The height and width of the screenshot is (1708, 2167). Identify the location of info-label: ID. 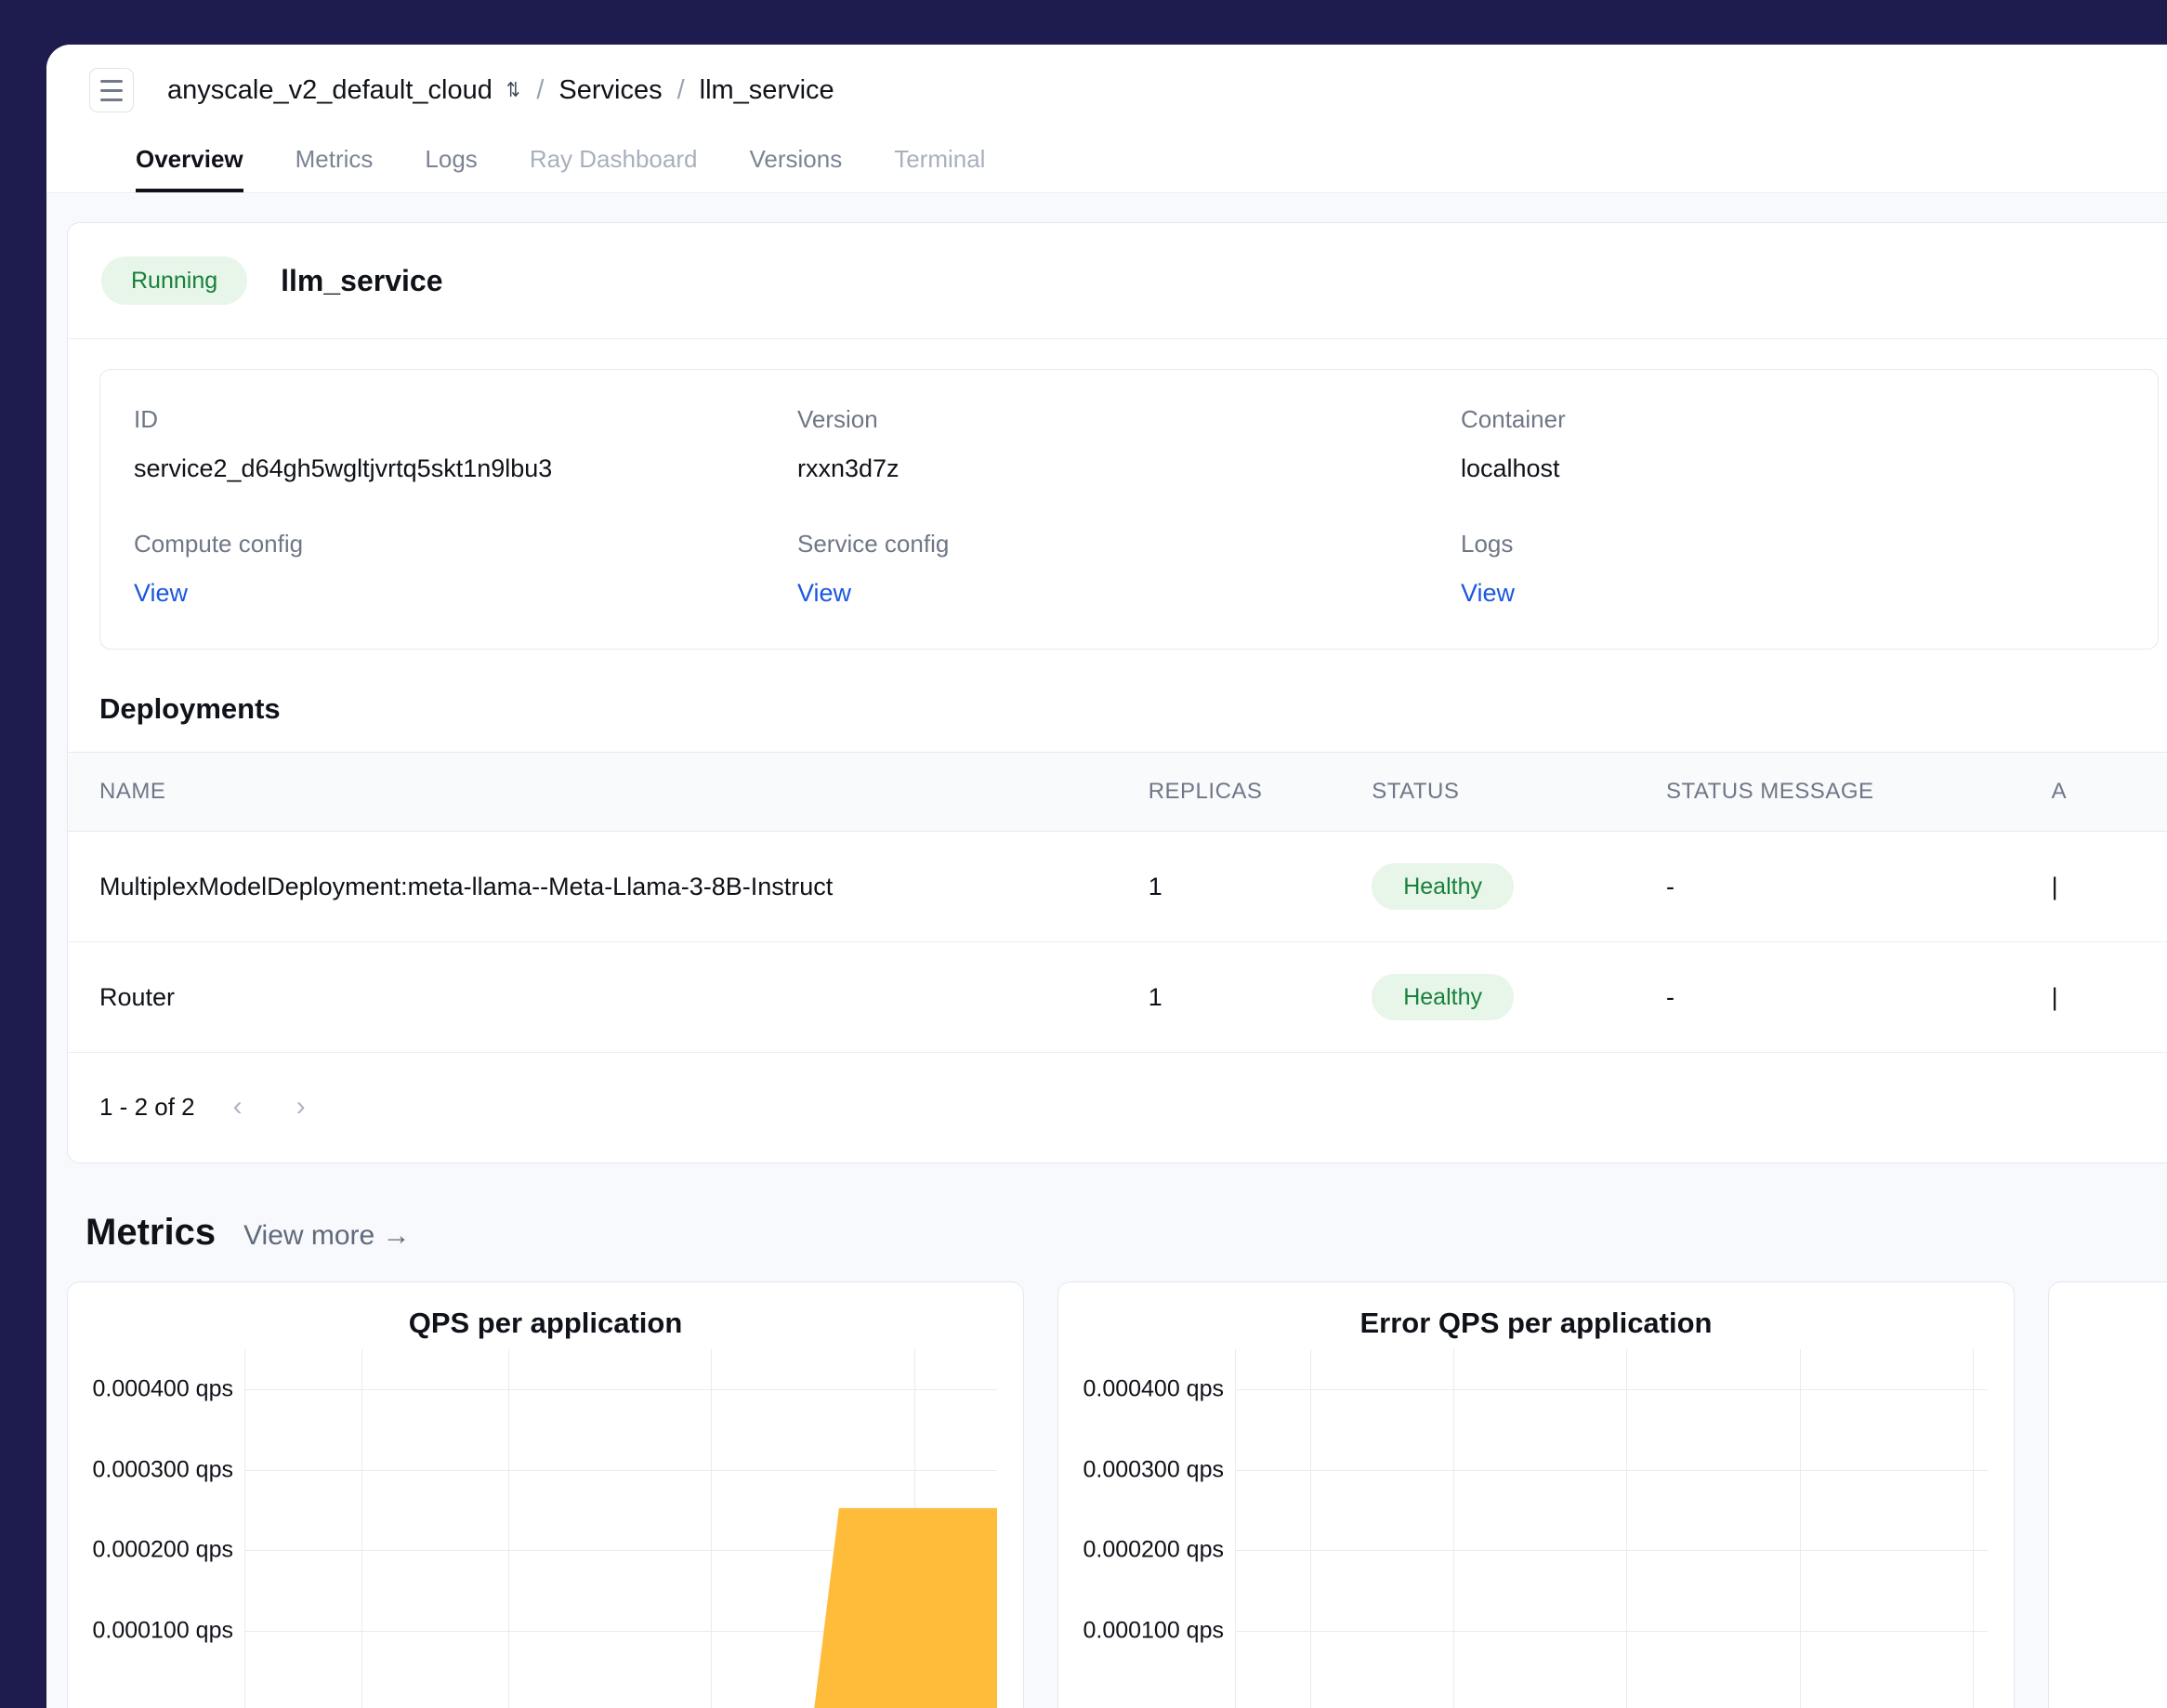
(465, 419).